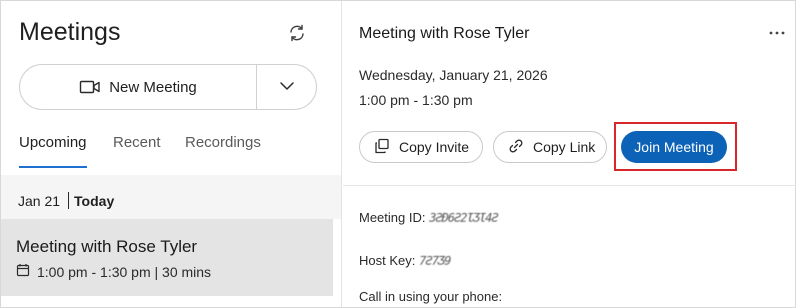 The width and height of the screenshot is (796, 308). Describe the element at coordinates (564, 147) in the screenshot. I see `copy-link-label: Copy Link` at that location.